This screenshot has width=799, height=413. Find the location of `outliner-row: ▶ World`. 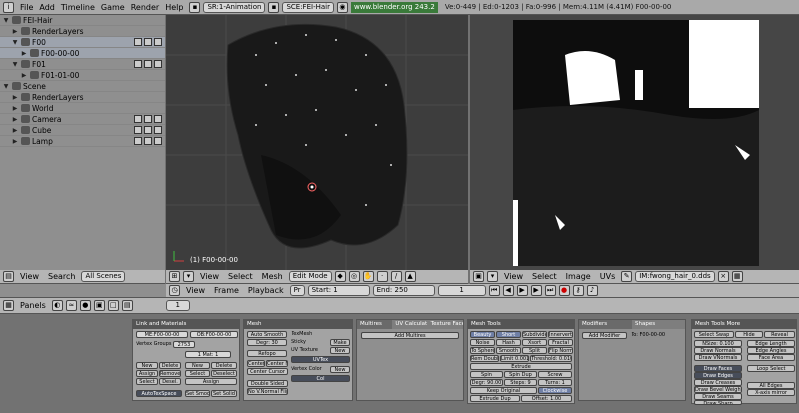

outliner-row: ▶ World is located at coordinates (82, 108).